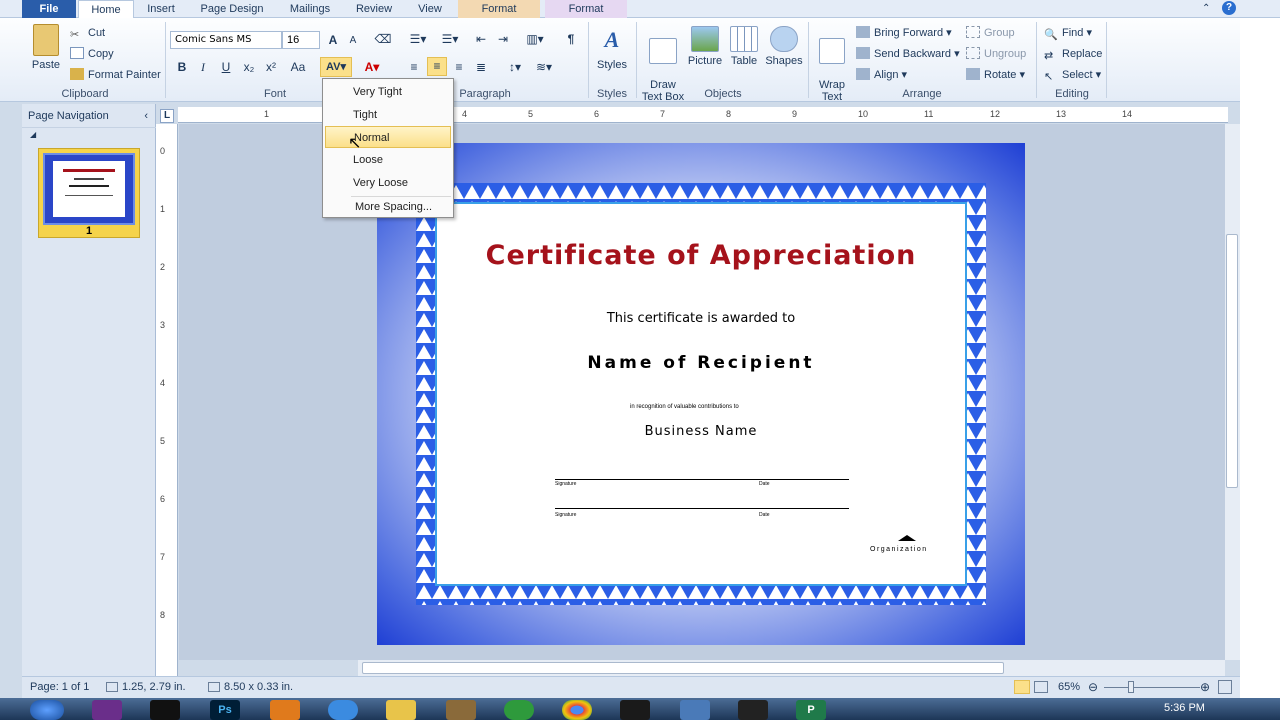 Image resolution: width=1280 pixels, height=720 pixels. Describe the element at coordinates (89, 189) in the screenshot. I see `thumbnail-paper` at that location.